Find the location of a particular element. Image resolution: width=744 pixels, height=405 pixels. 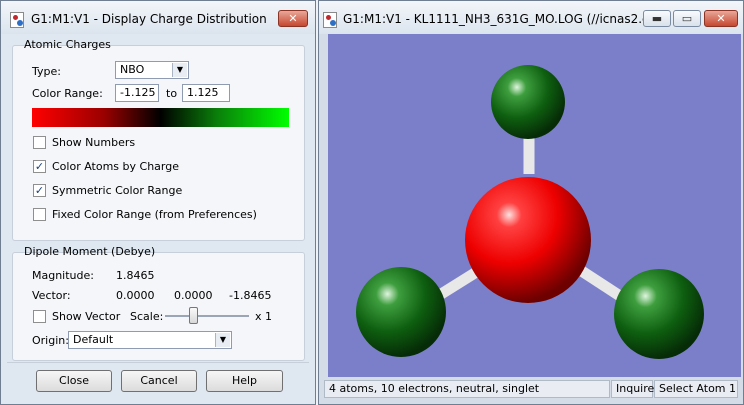

vector-z-value: -1.8465 is located at coordinates (250, 295).